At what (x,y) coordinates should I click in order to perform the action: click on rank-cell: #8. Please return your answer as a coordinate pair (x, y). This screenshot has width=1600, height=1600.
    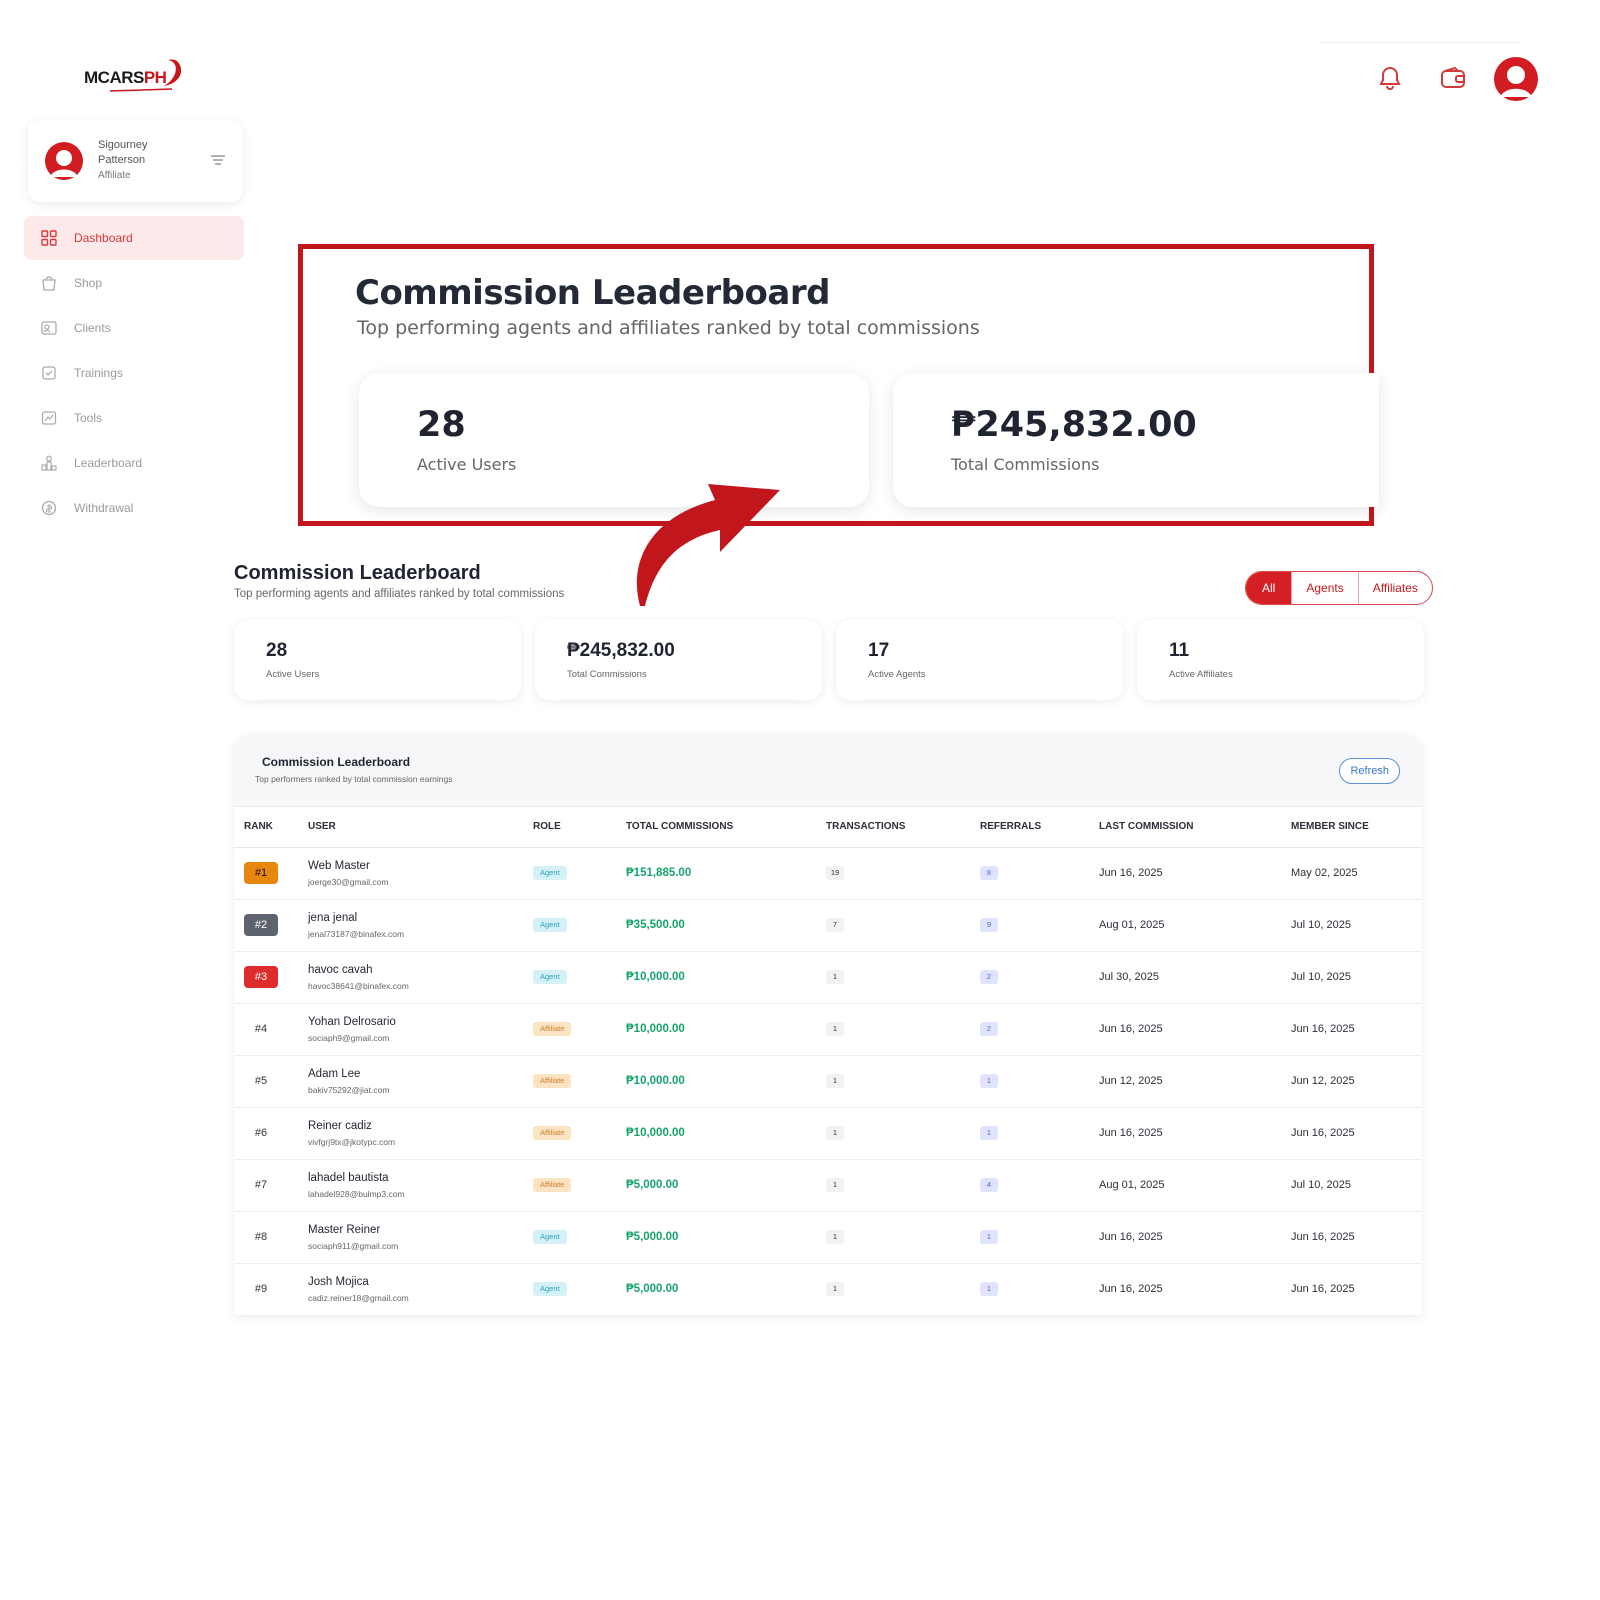
    Looking at the image, I should click on (266, 1237).